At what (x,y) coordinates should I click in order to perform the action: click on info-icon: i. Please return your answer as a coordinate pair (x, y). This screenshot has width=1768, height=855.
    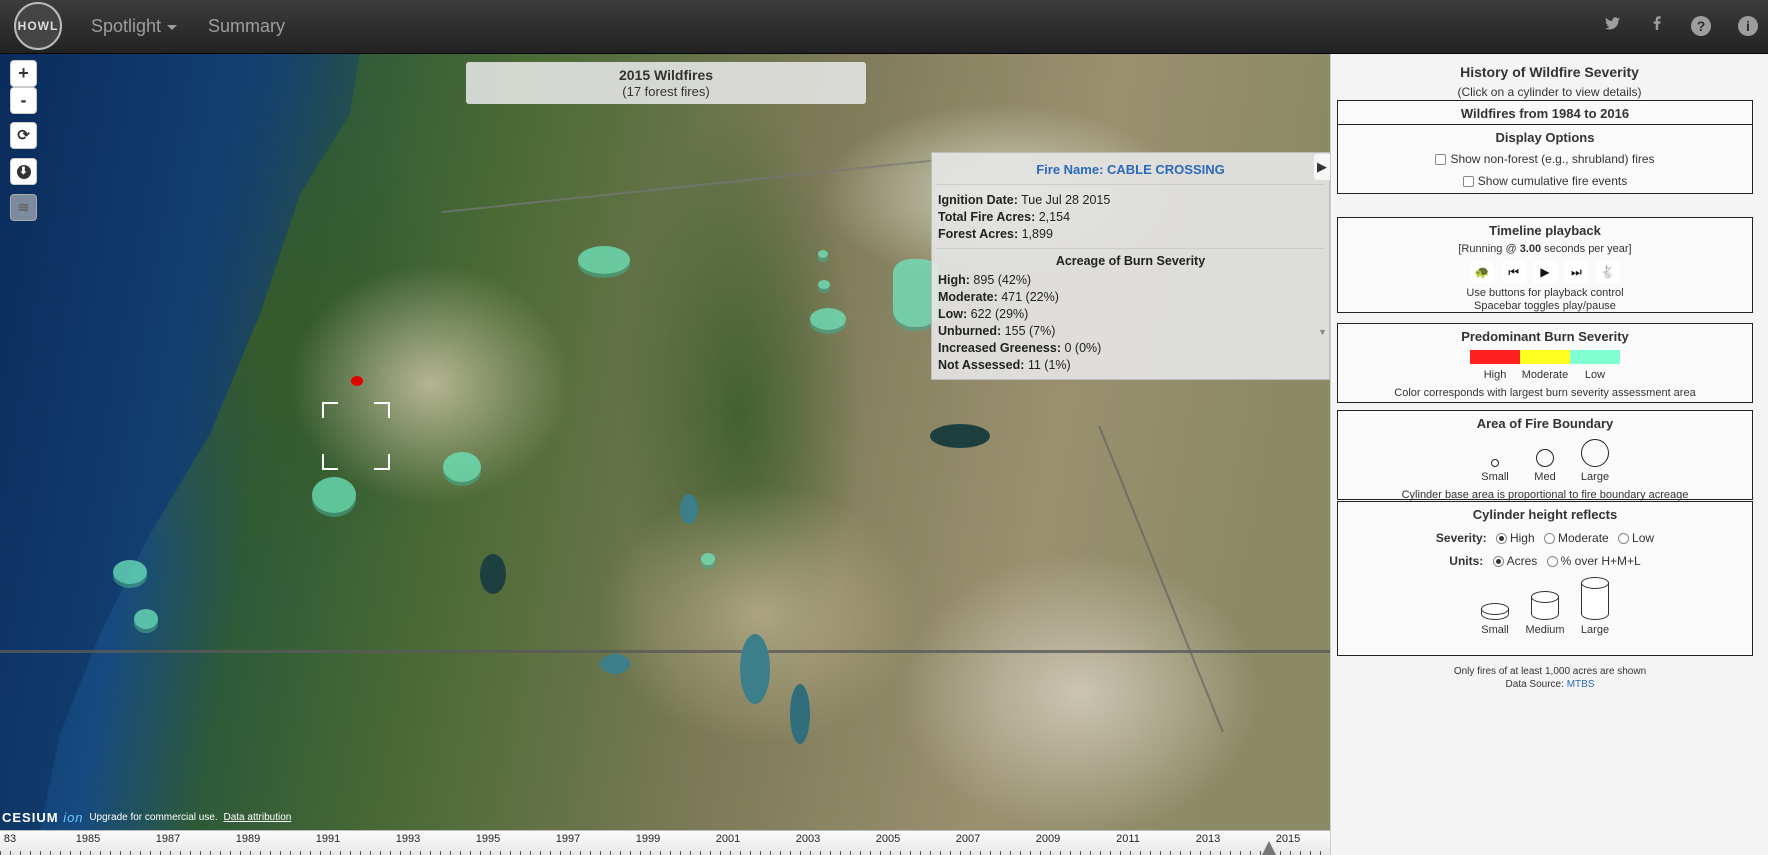
    Looking at the image, I should click on (1748, 26).